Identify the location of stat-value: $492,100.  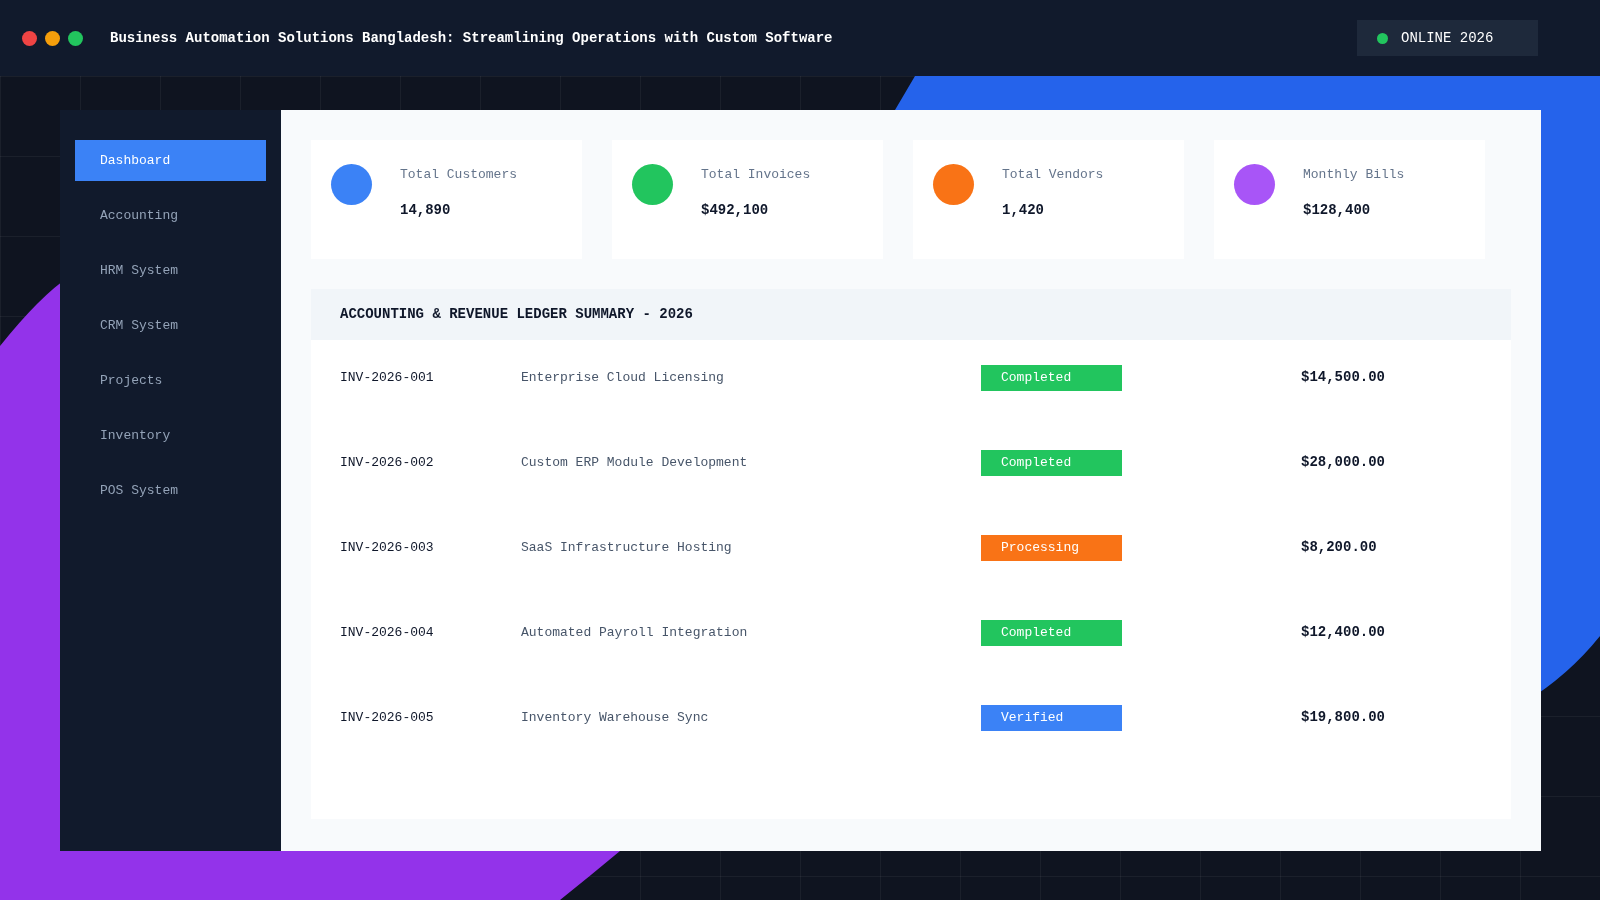
(735, 210).